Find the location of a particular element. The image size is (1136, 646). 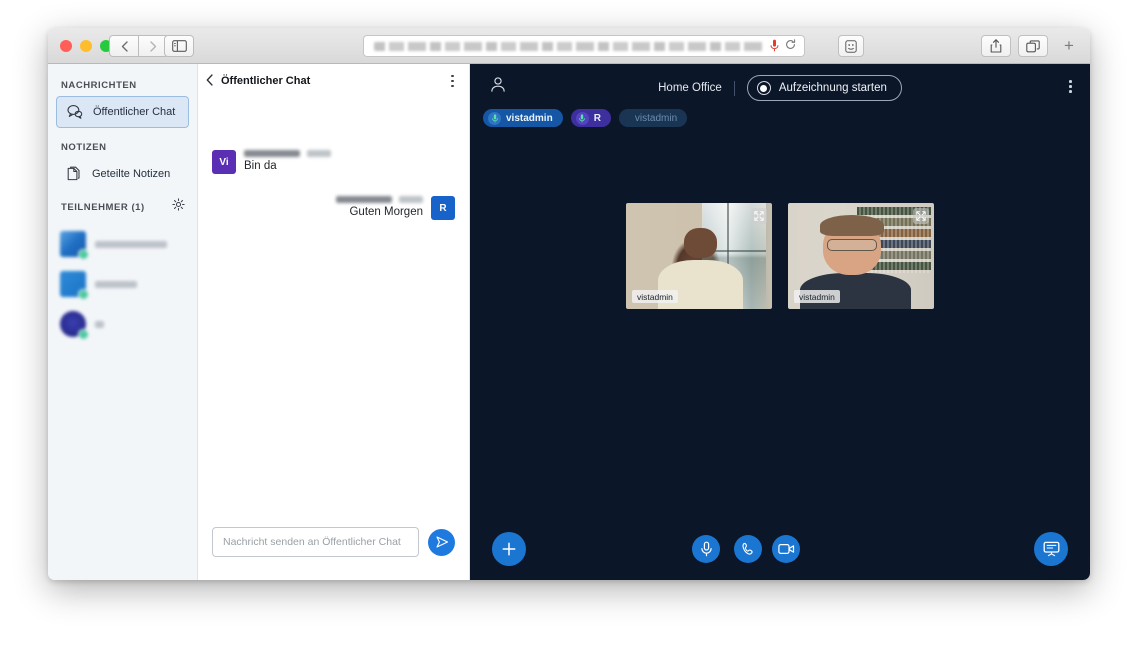

camera-button is located at coordinates (786, 549).